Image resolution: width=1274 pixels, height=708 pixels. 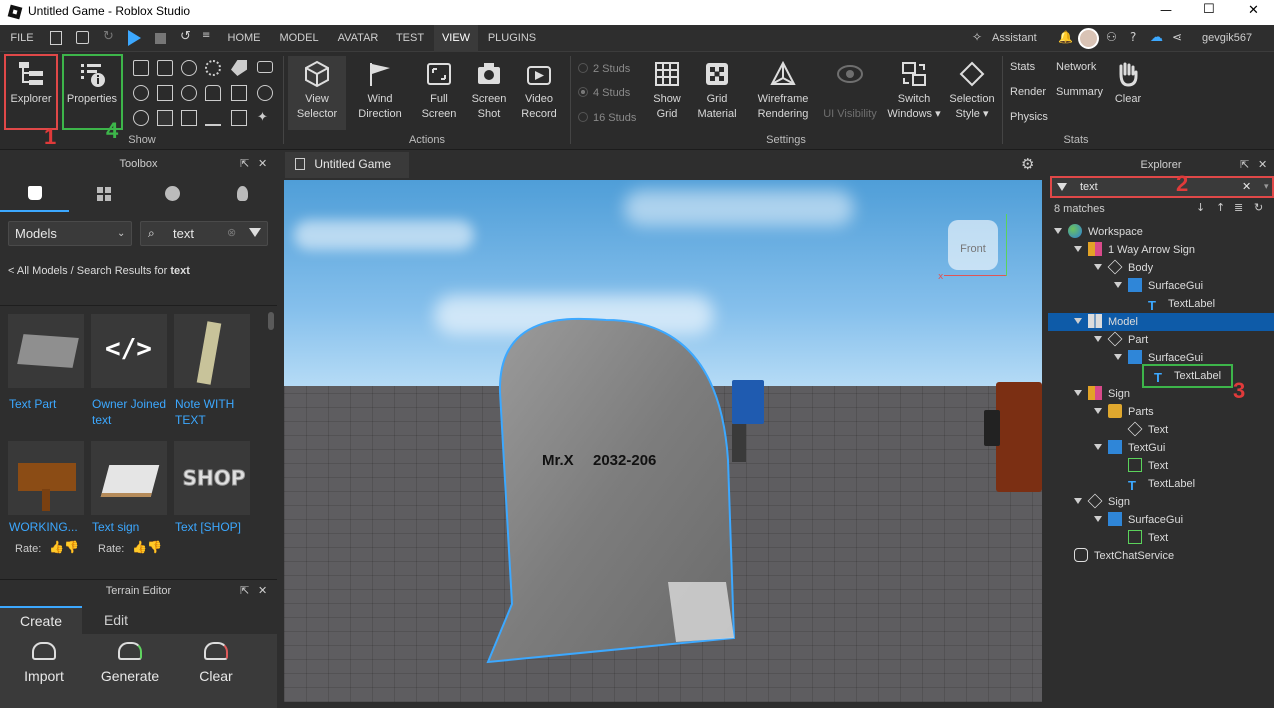 What do you see at coordinates (1253, 10) in the screenshot?
I see `close-button: ✕` at bounding box center [1253, 10].